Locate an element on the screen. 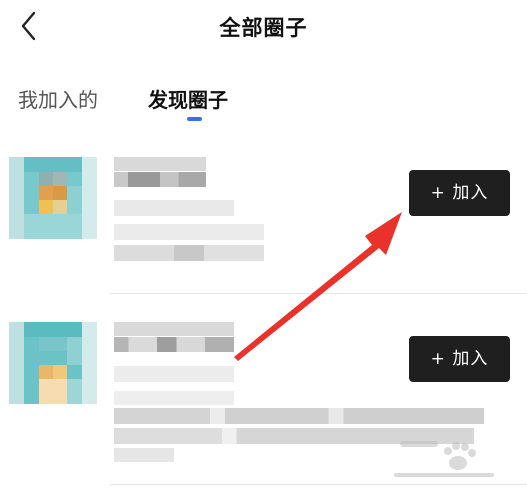 The image size is (527, 492). tab-joined: 我加入的 is located at coordinates (58, 98).